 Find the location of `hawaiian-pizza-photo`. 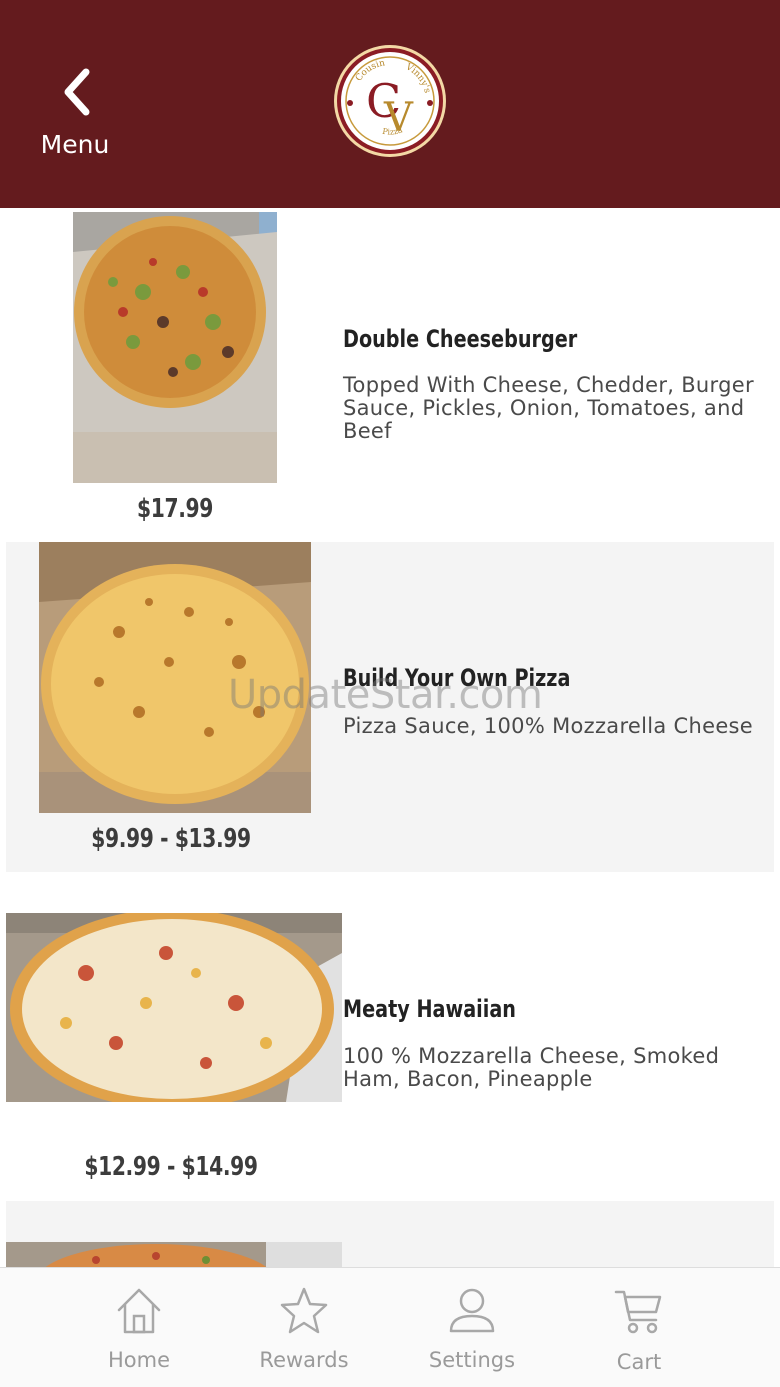

hawaiian-pizza-photo is located at coordinates (174, 1007).